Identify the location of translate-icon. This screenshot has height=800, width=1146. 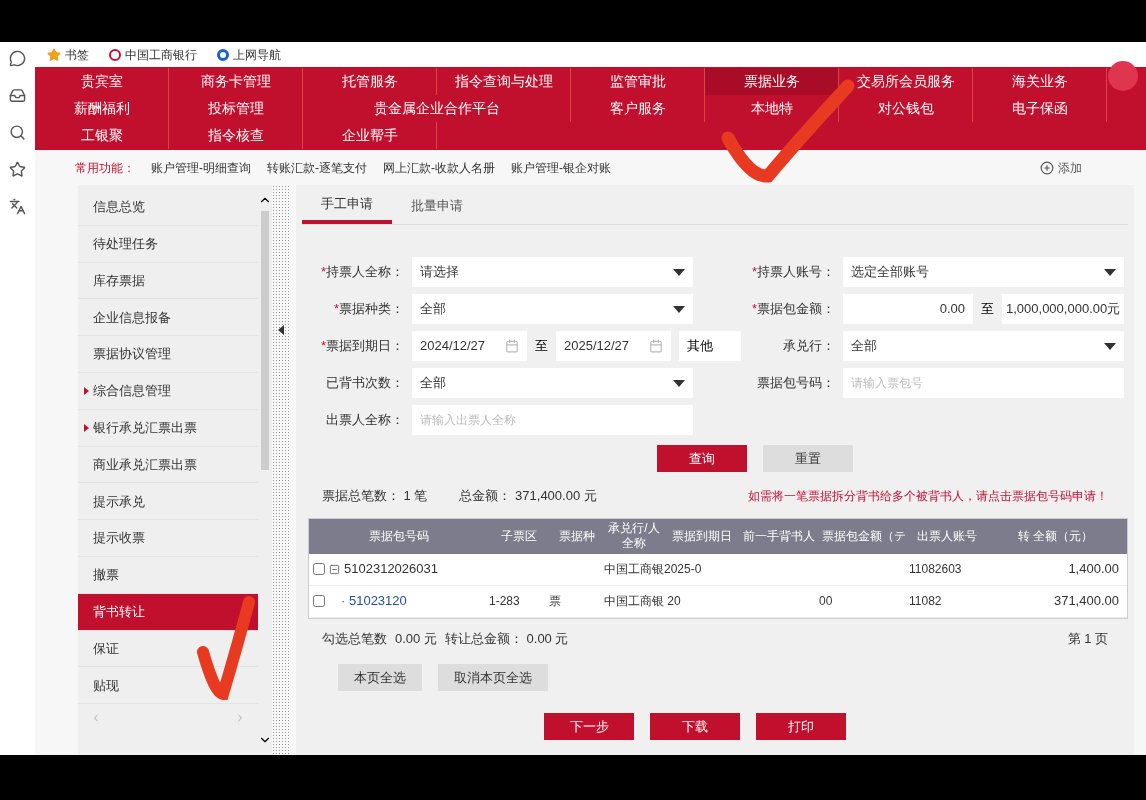
(17, 206).